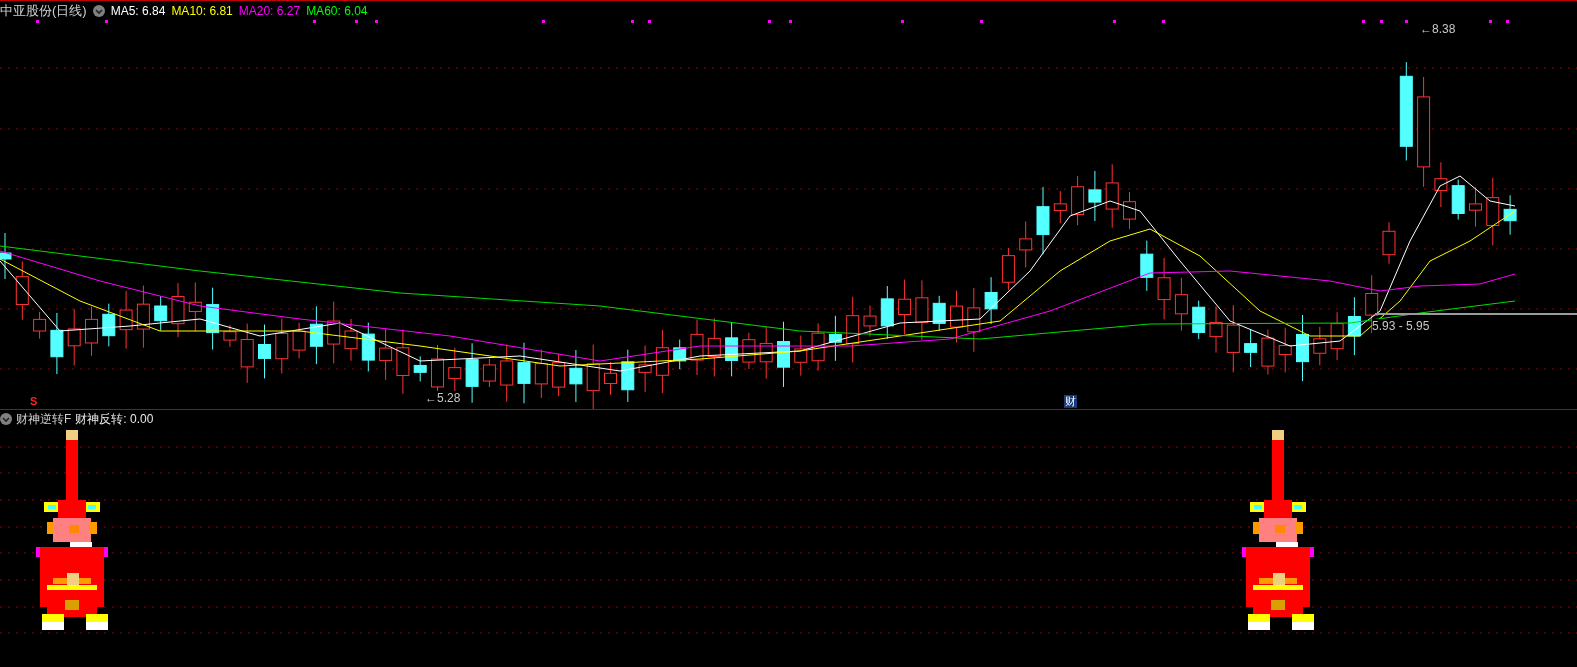  I want to click on buy-signal-marker: 财, so click(1070, 401).